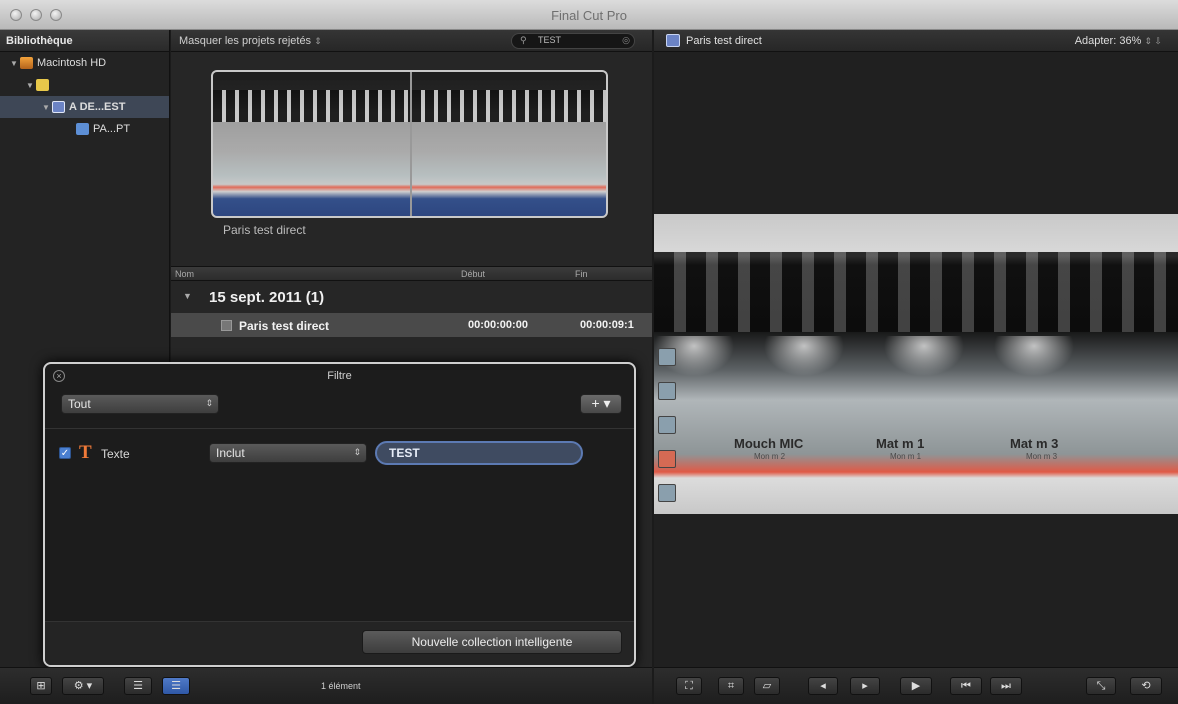 The height and width of the screenshot is (704, 1178). Describe the element at coordinates (1101, 686) in the screenshot. I see `fullscreen-icon: ⤡` at that location.